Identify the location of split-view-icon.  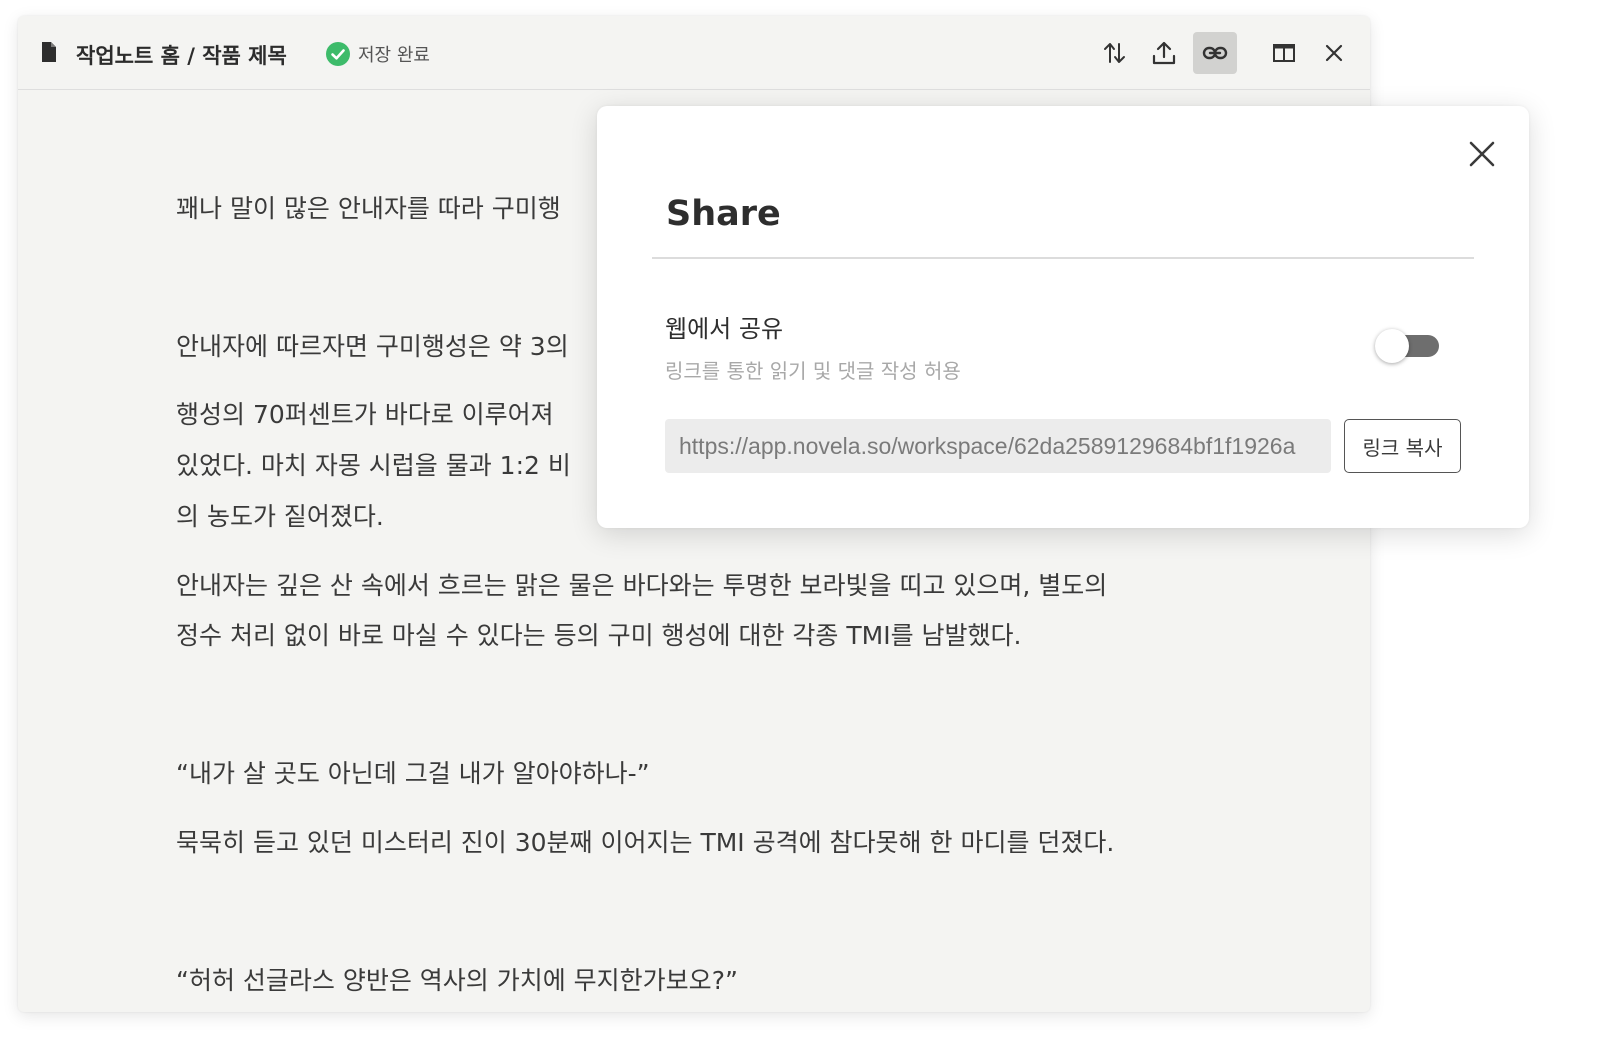
(1284, 53).